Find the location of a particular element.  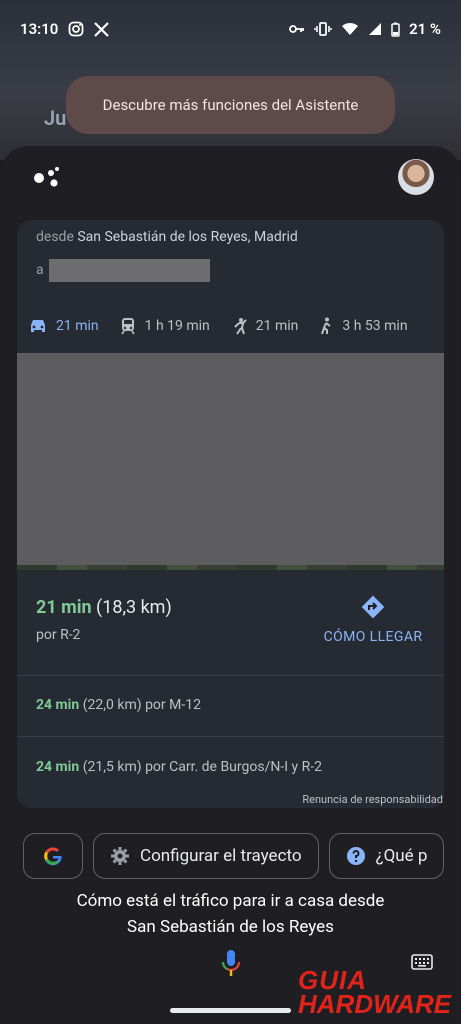

mode-transit-time: 1 h 19 min is located at coordinates (177, 326).